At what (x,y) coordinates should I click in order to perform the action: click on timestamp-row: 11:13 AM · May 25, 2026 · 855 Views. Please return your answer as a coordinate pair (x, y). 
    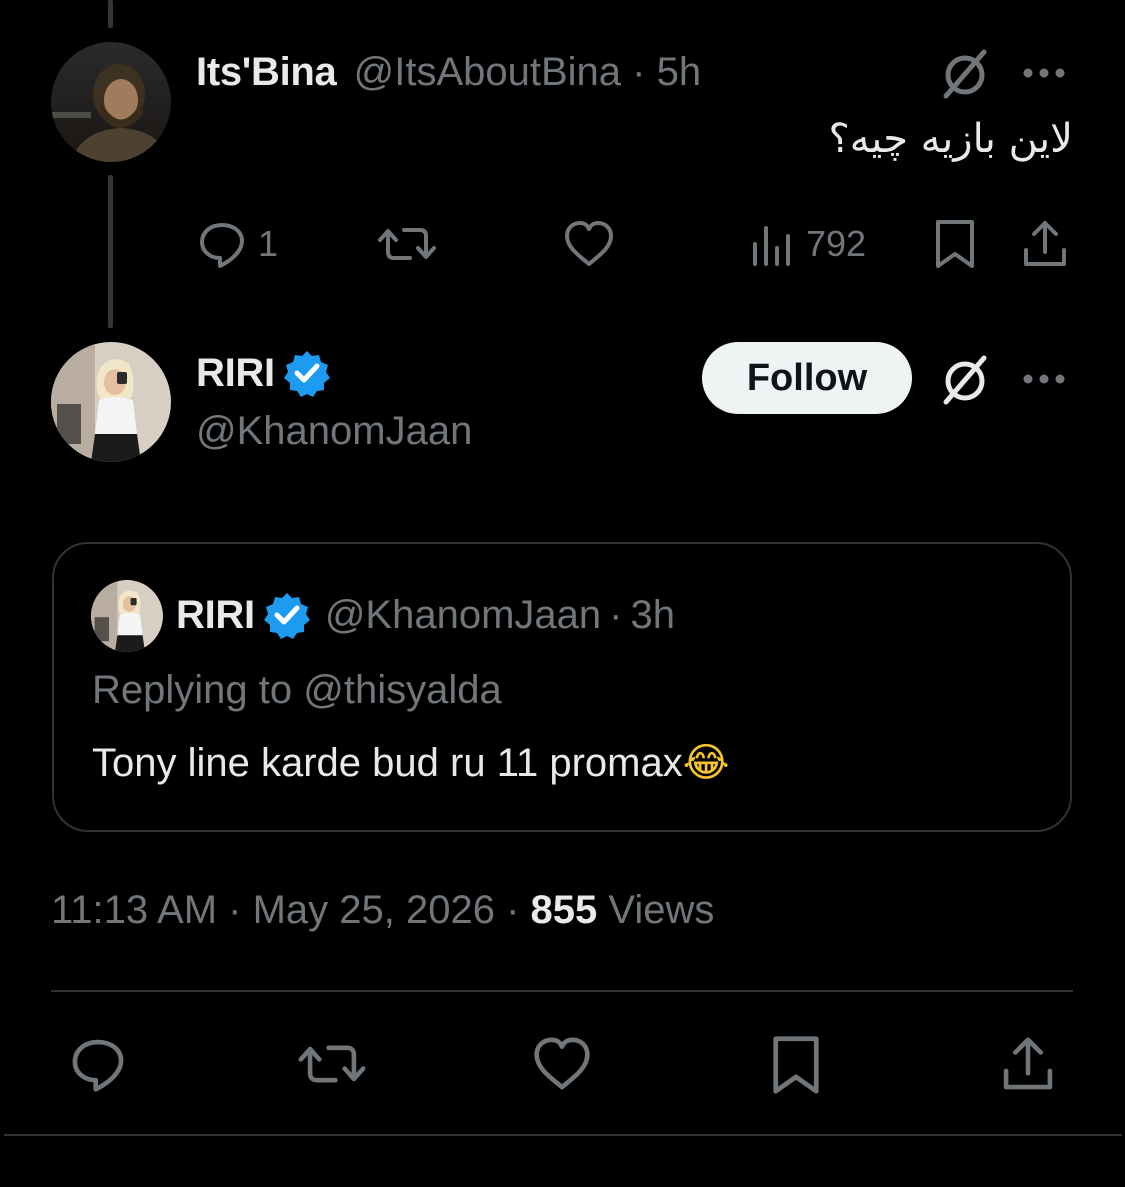
    Looking at the image, I should click on (382, 910).